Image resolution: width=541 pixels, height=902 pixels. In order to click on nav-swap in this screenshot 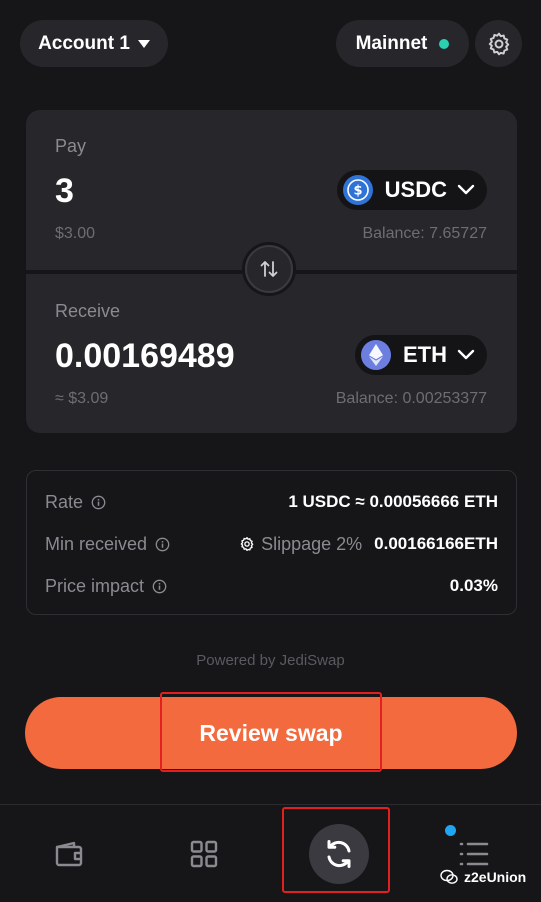, I will do `click(339, 853)`.